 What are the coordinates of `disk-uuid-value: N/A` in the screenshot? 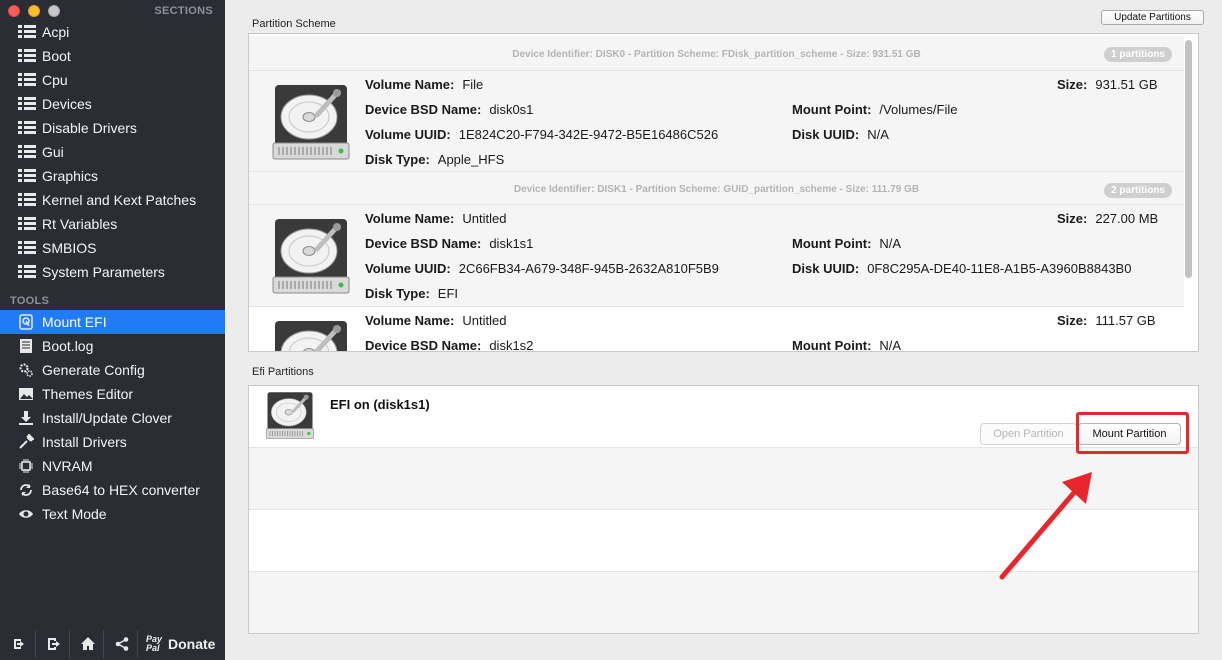 It's located at (878, 134).